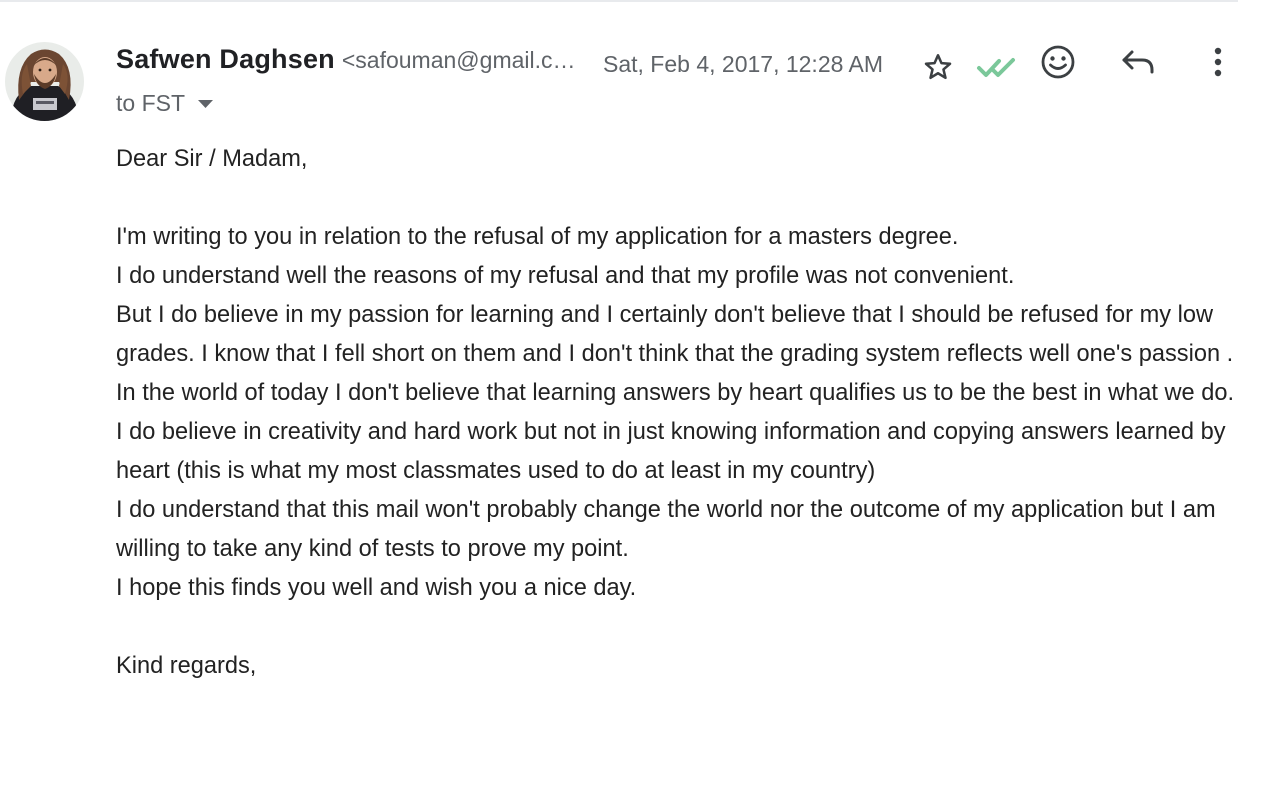 This screenshot has width=1264, height=800. I want to click on star-icon, so click(938, 67).